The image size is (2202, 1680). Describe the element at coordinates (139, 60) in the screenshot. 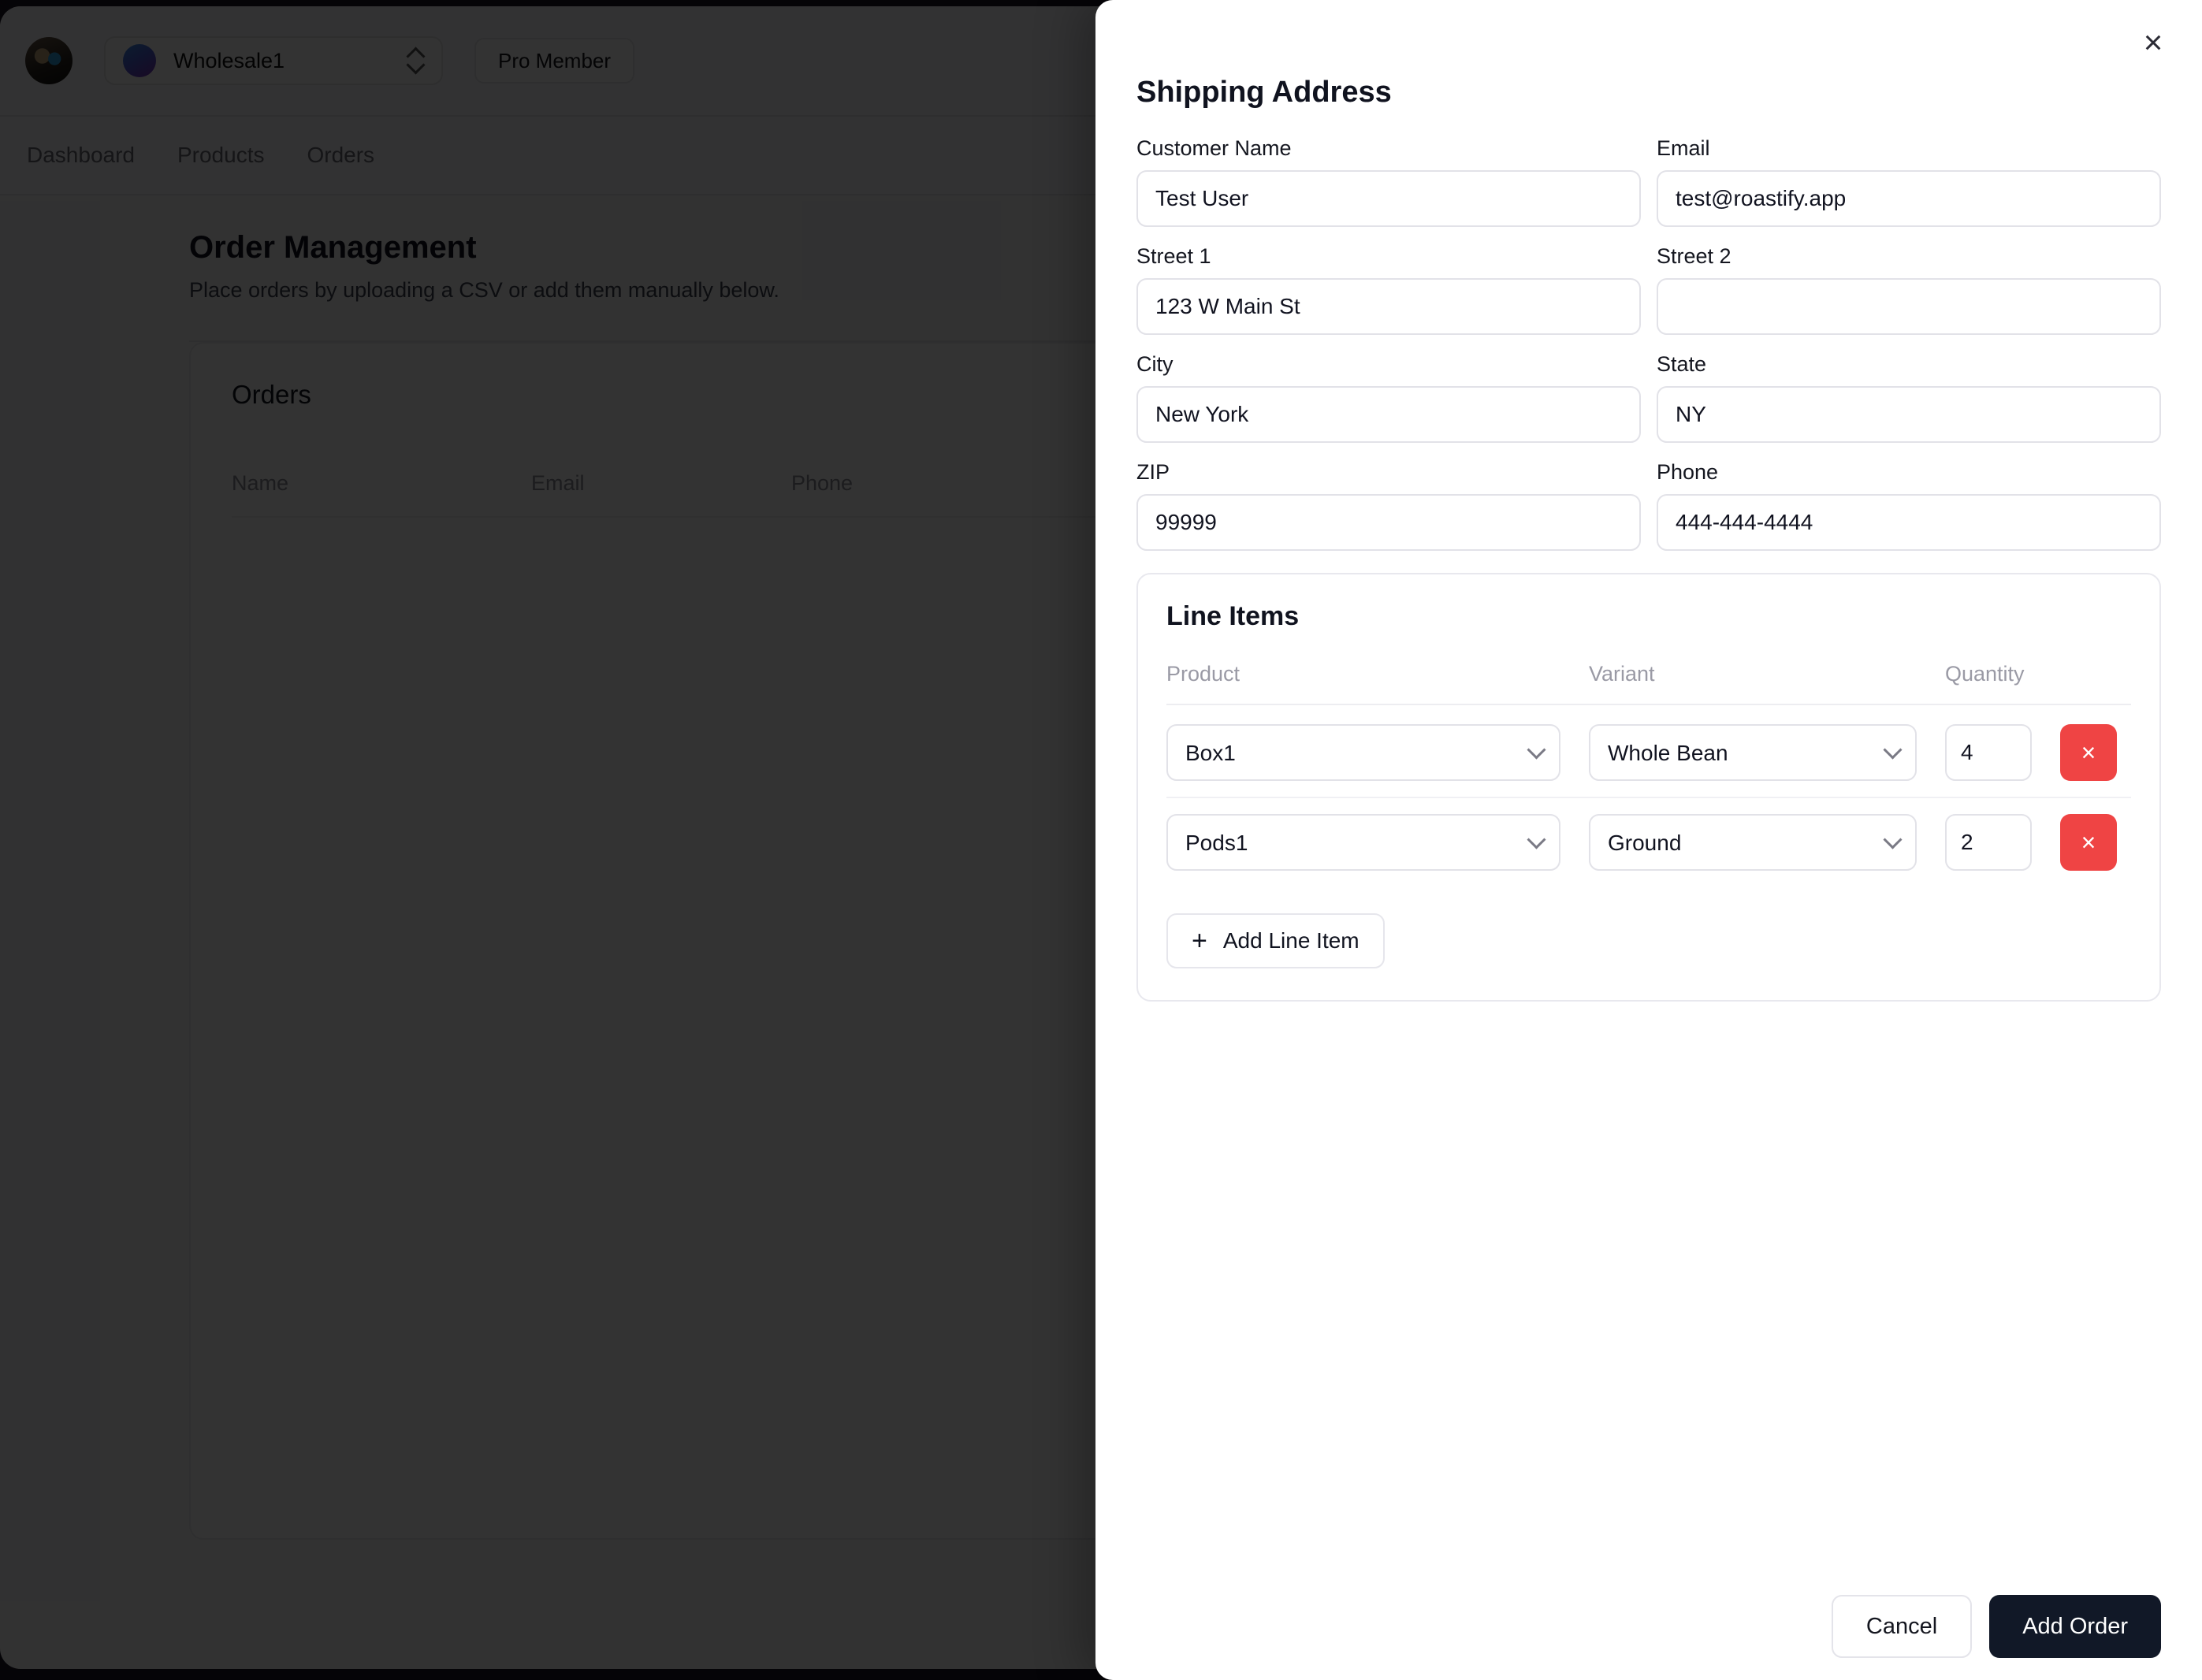

I see `org-avatar-icon` at that location.